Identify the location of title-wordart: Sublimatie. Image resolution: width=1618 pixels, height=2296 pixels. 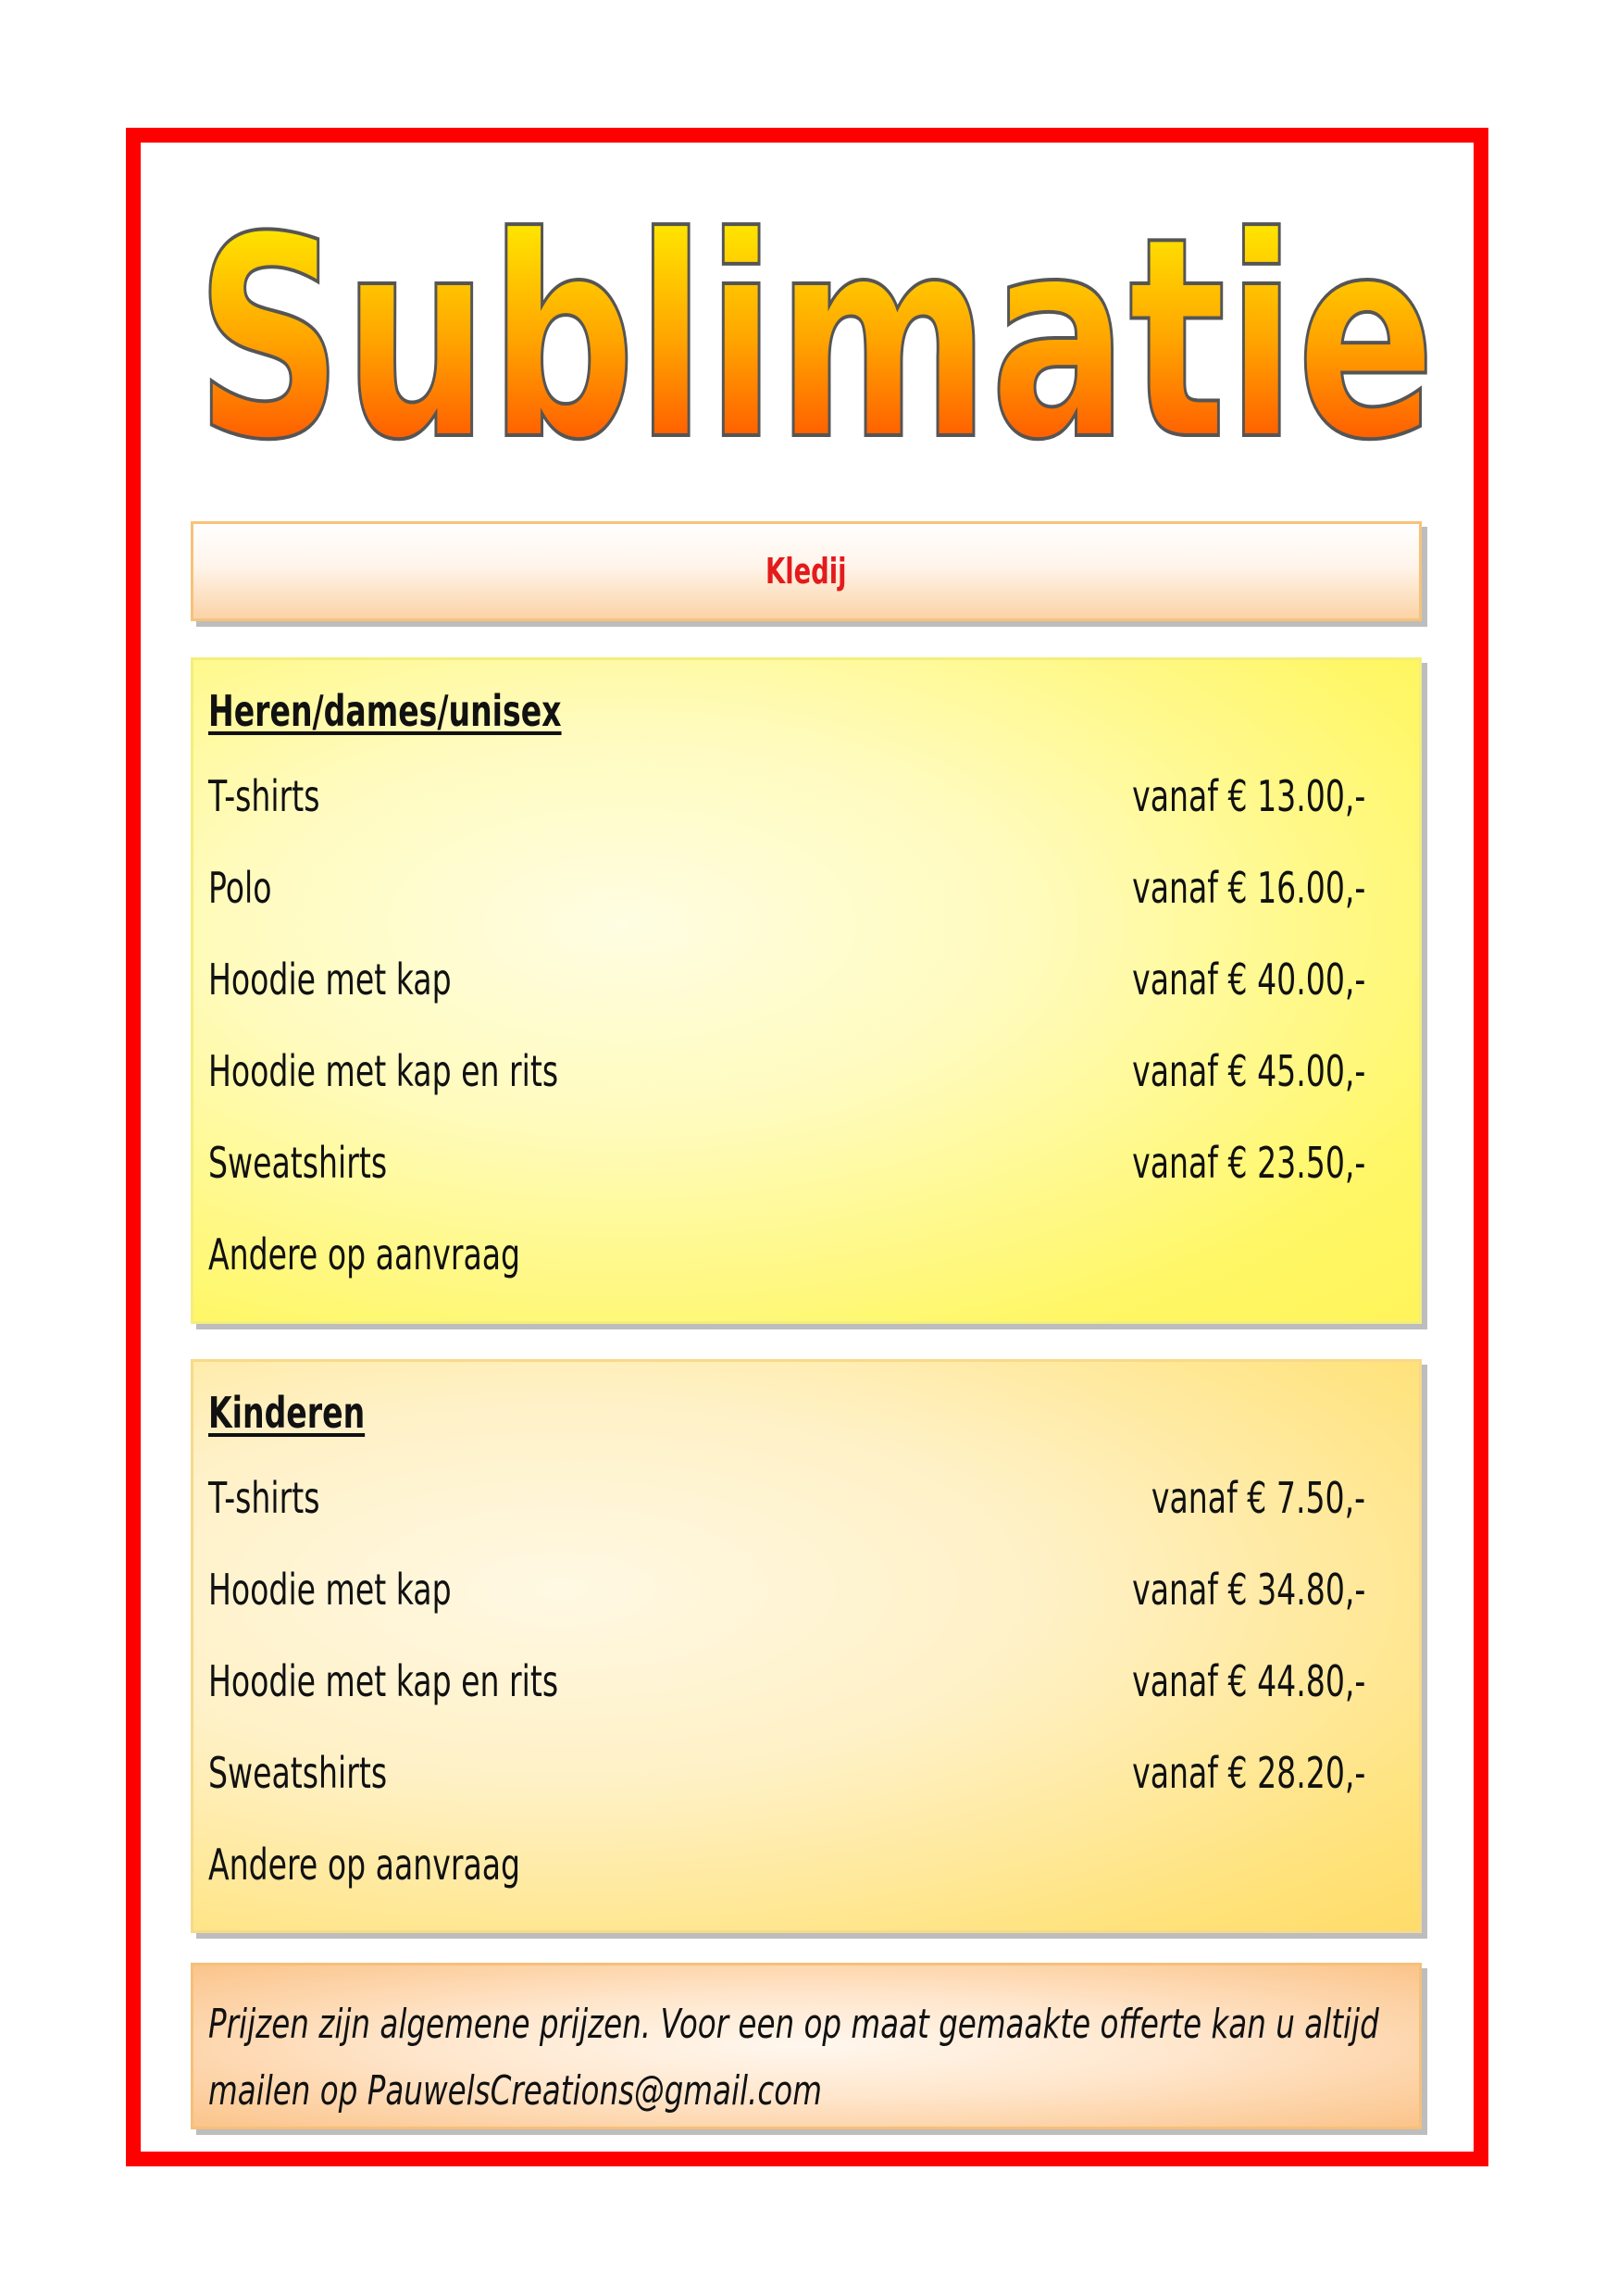
(815, 333).